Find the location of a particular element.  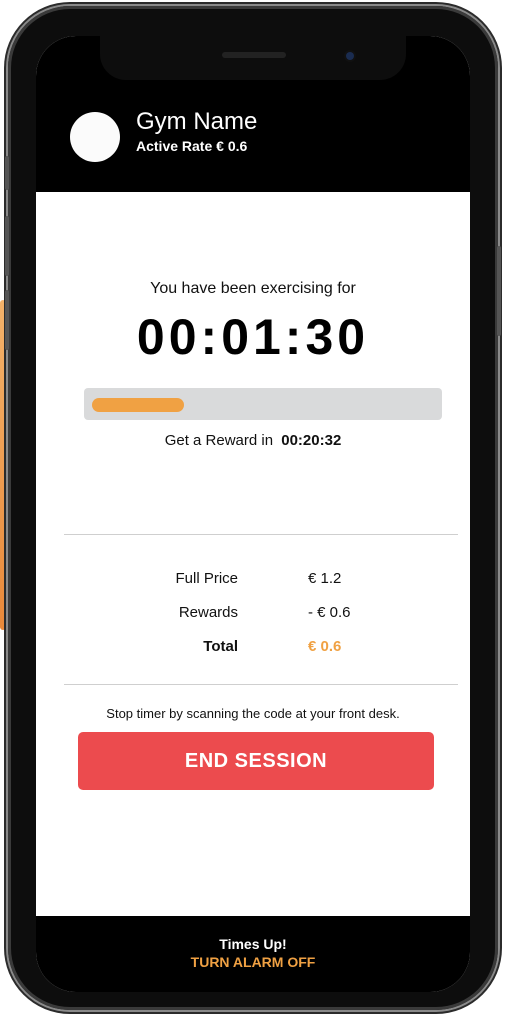

divider-top is located at coordinates (261, 534).